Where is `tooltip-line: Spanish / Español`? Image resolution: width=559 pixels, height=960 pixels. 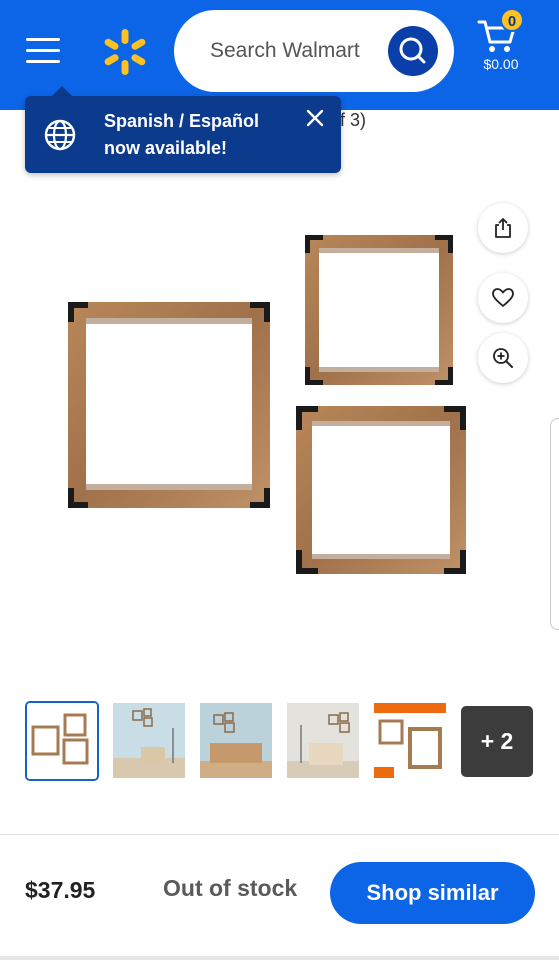
tooltip-line: Spanish / Español is located at coordinates (182, 121).